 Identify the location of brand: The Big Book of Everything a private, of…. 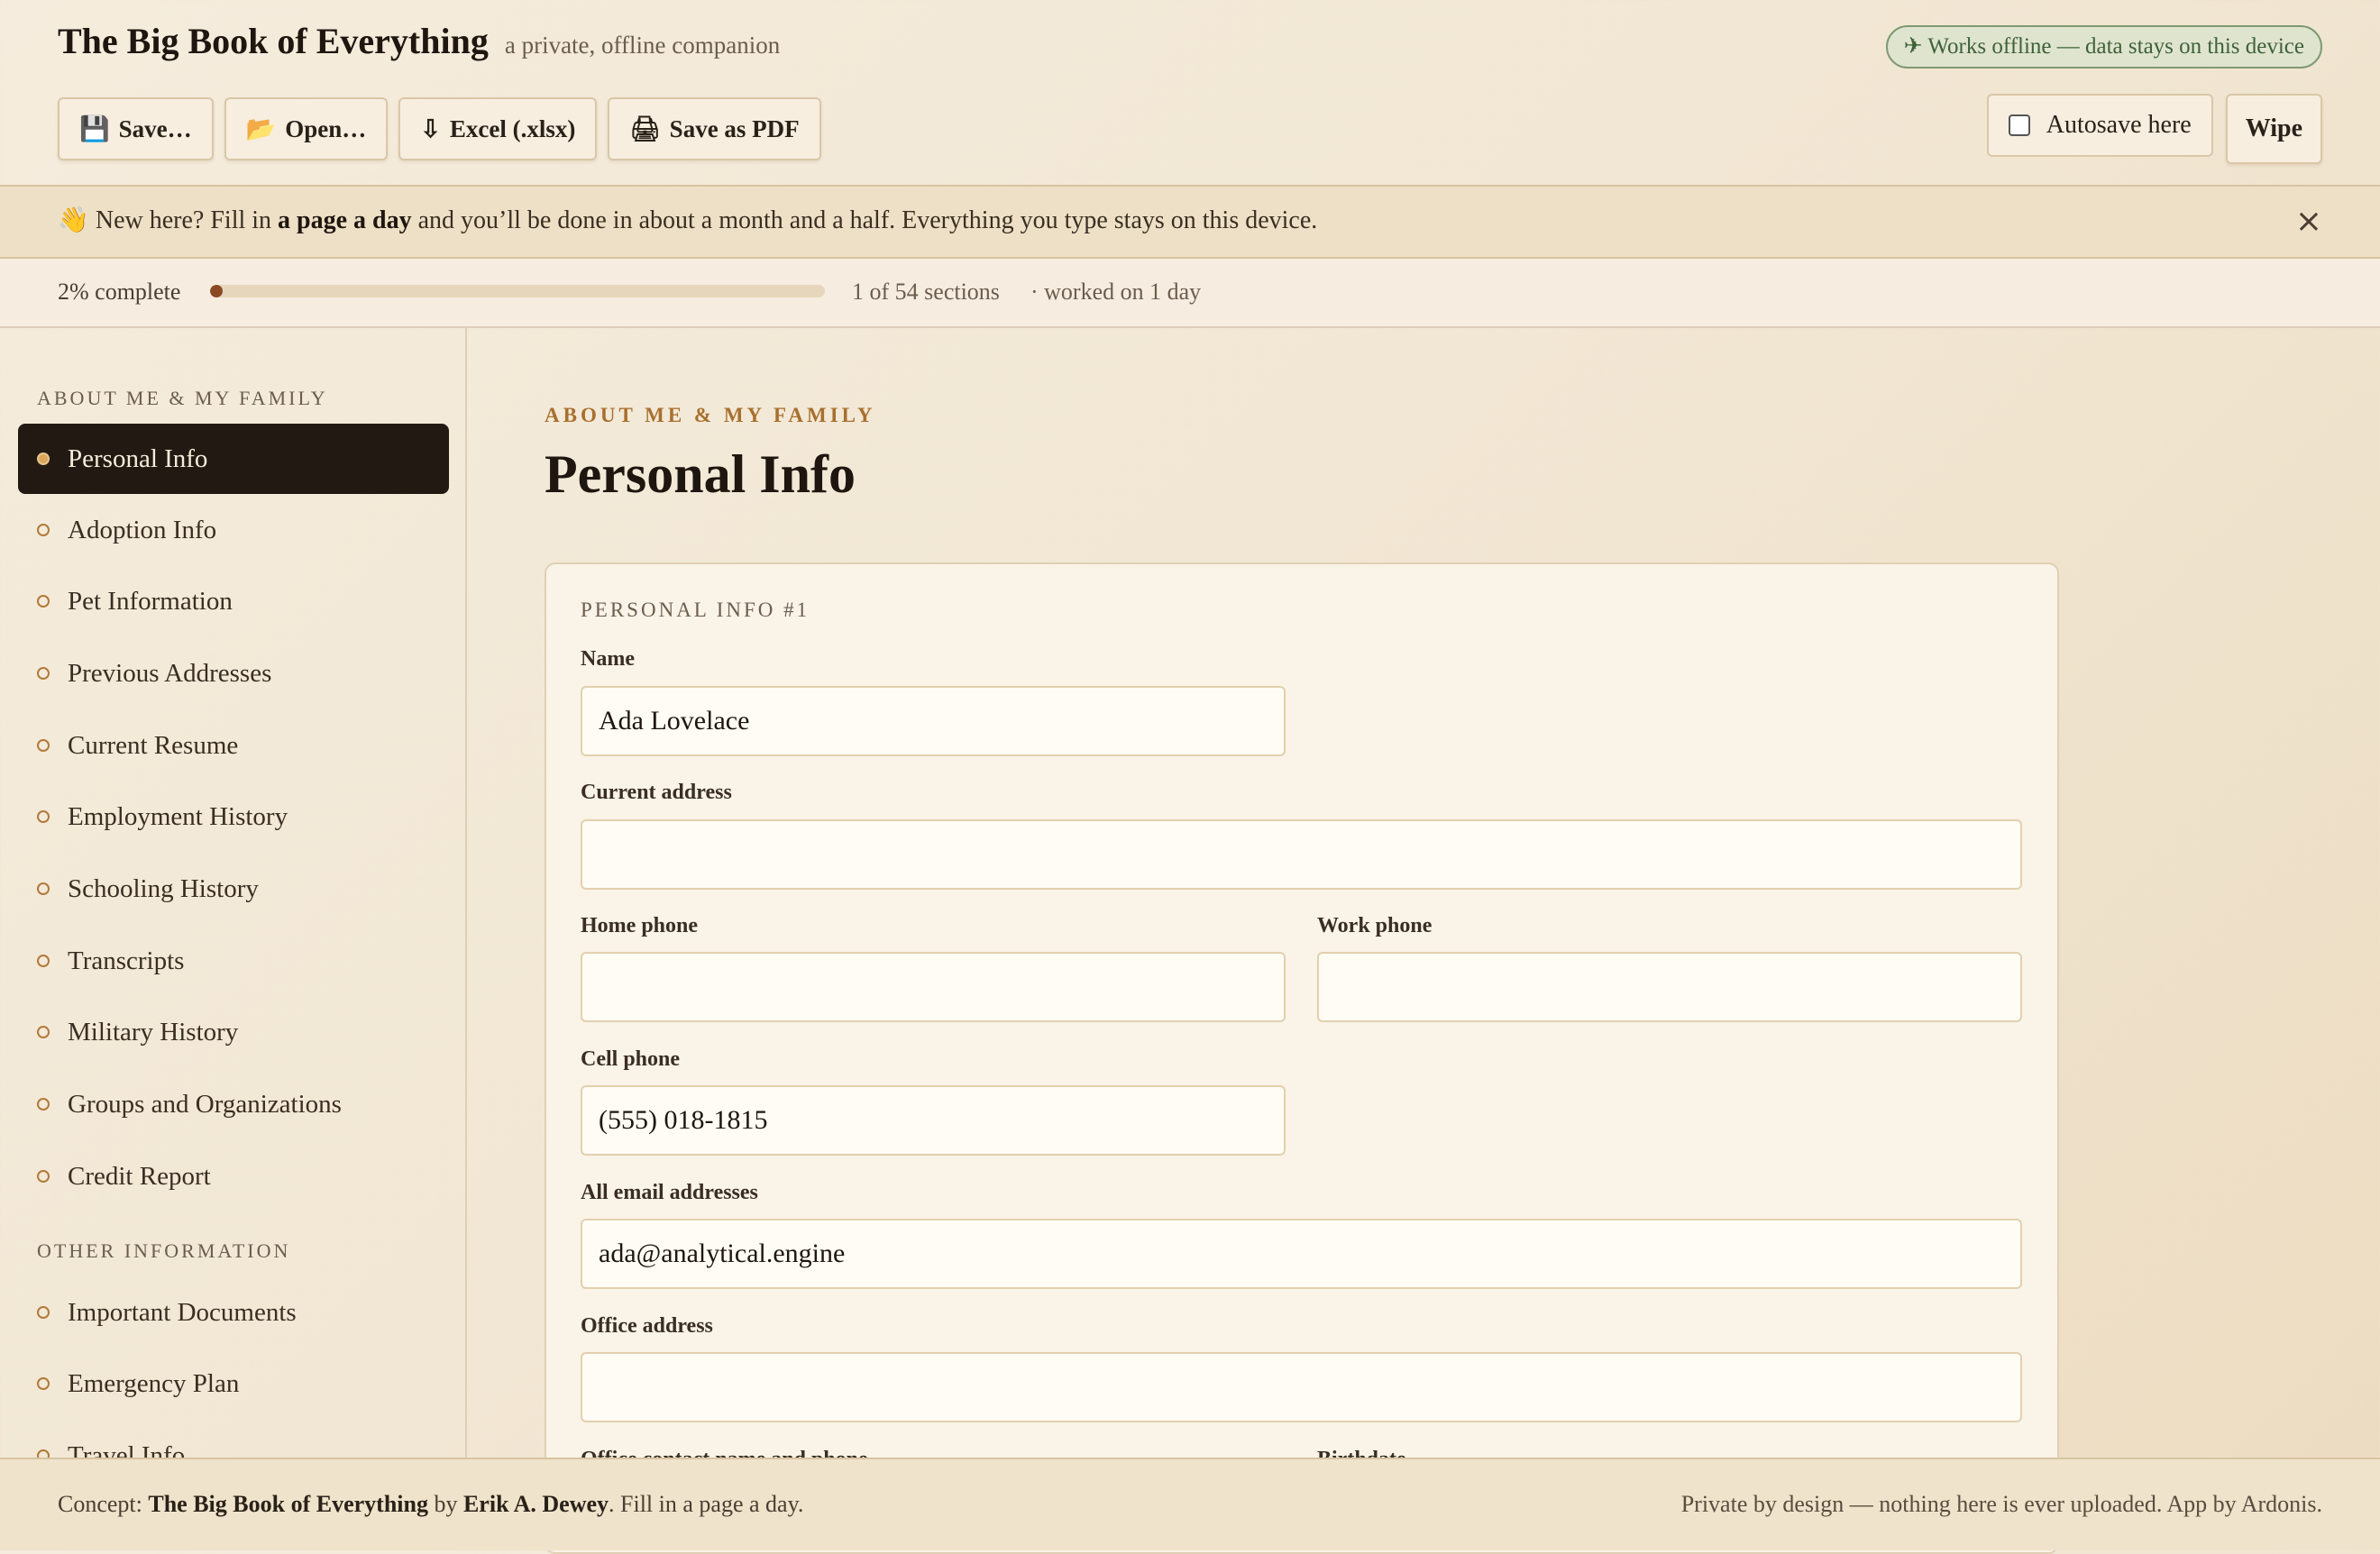
(419, 41).